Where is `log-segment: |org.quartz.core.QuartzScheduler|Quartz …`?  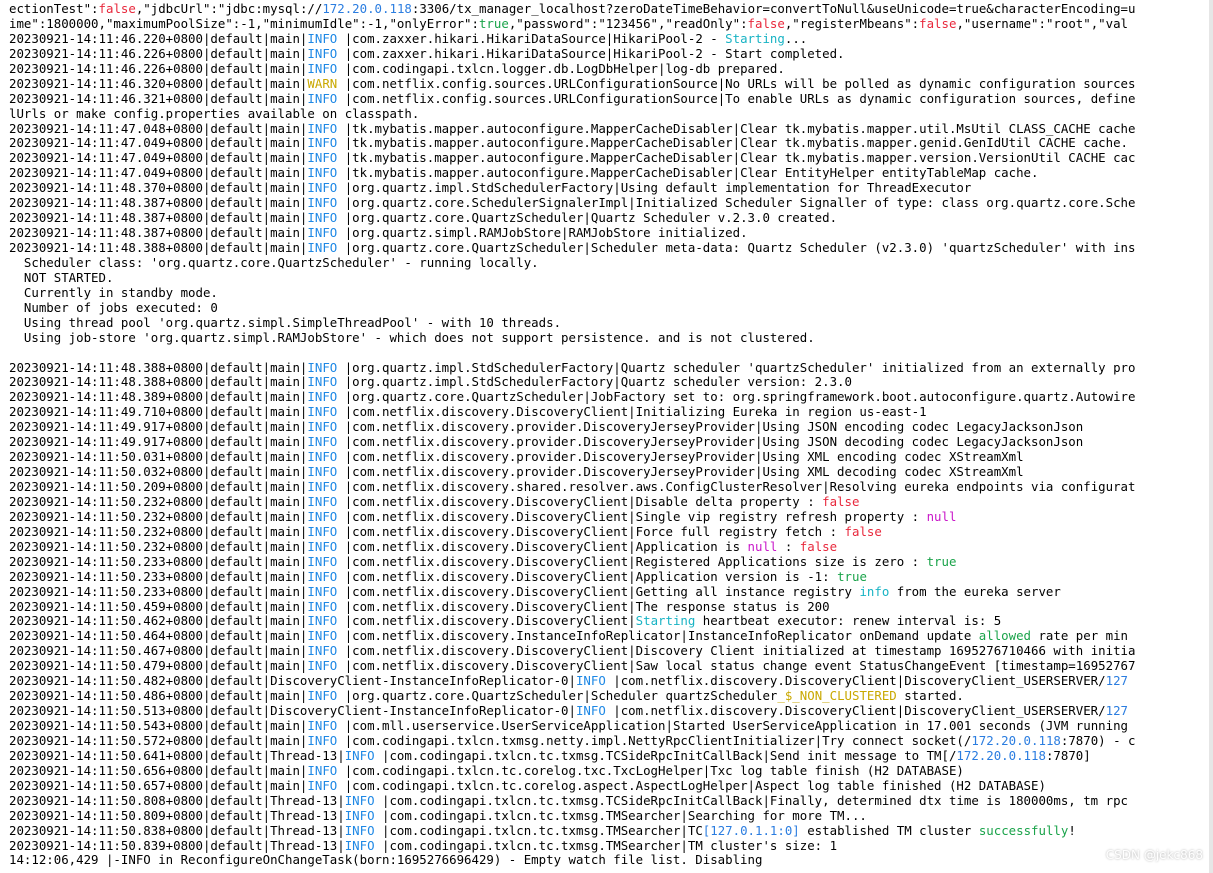 log-segment: |org.quartz.core.QuartzScheduler|Quartz … is located at coordinates (587, 218).